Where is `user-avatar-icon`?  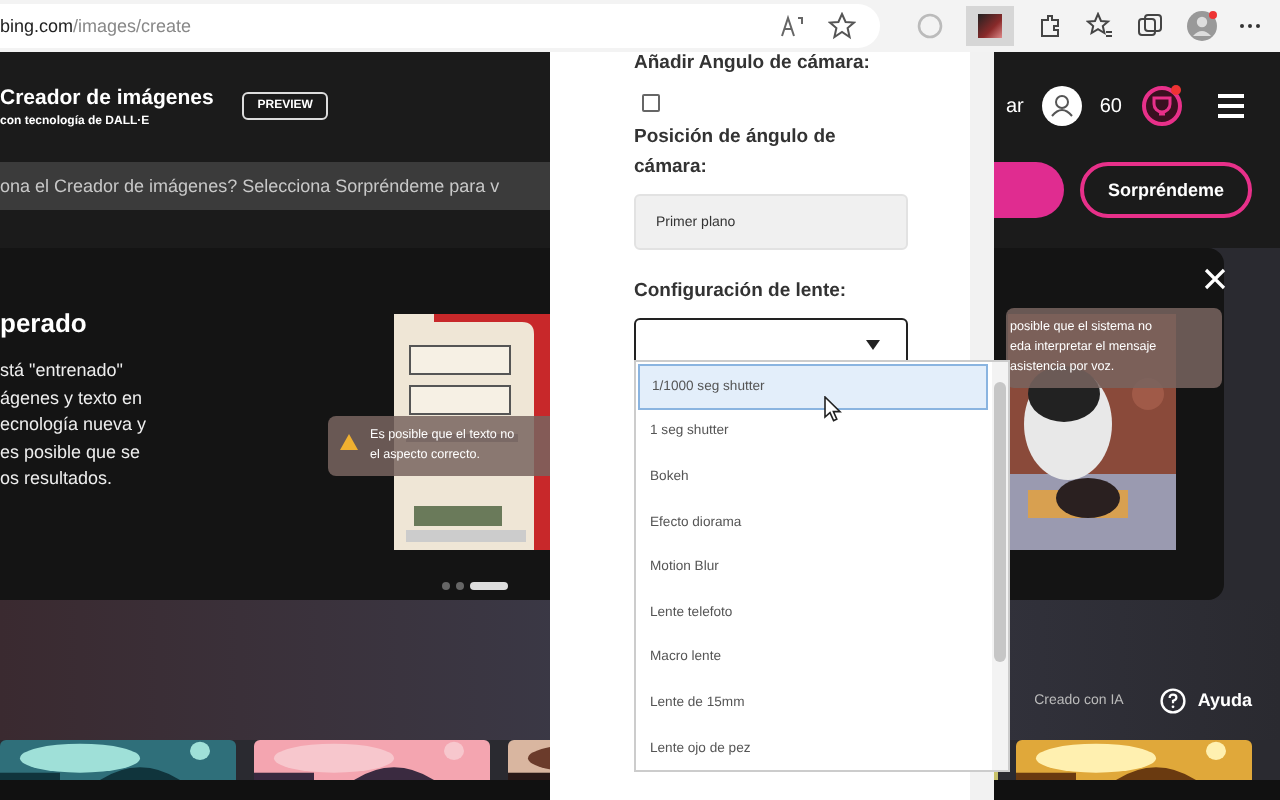
user-avatar-icon is located at coordinates (1061, 106).